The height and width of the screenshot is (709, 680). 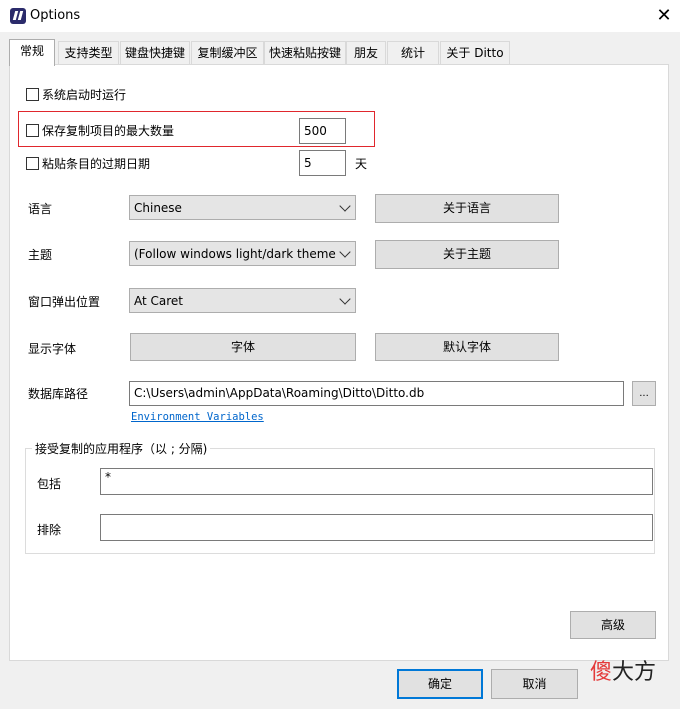 What do you see at coordinates (58, 394) in the screenshot?
I see `db-path-label: 数据库路径` at bounding box center [58, 394].